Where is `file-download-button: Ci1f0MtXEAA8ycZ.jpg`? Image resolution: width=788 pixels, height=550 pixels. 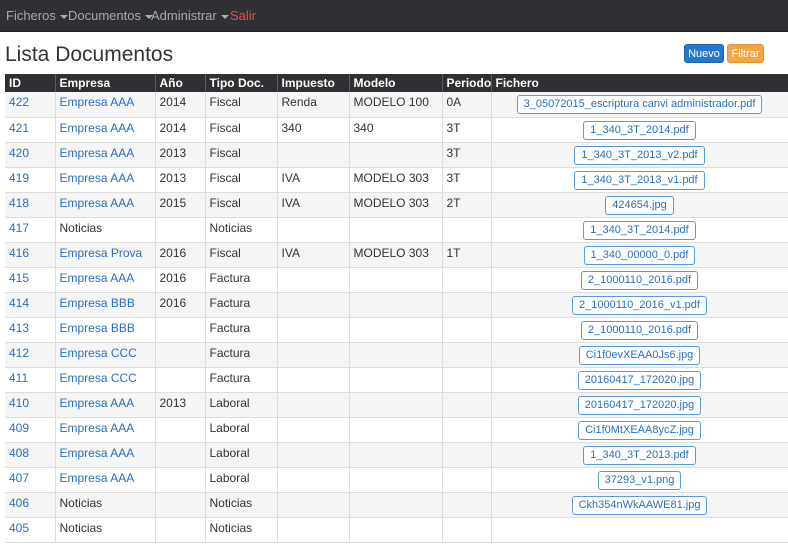
file-download-button: Ci1f0MtXEAA8ycZ.jpg is located at coordinates (639, 430).